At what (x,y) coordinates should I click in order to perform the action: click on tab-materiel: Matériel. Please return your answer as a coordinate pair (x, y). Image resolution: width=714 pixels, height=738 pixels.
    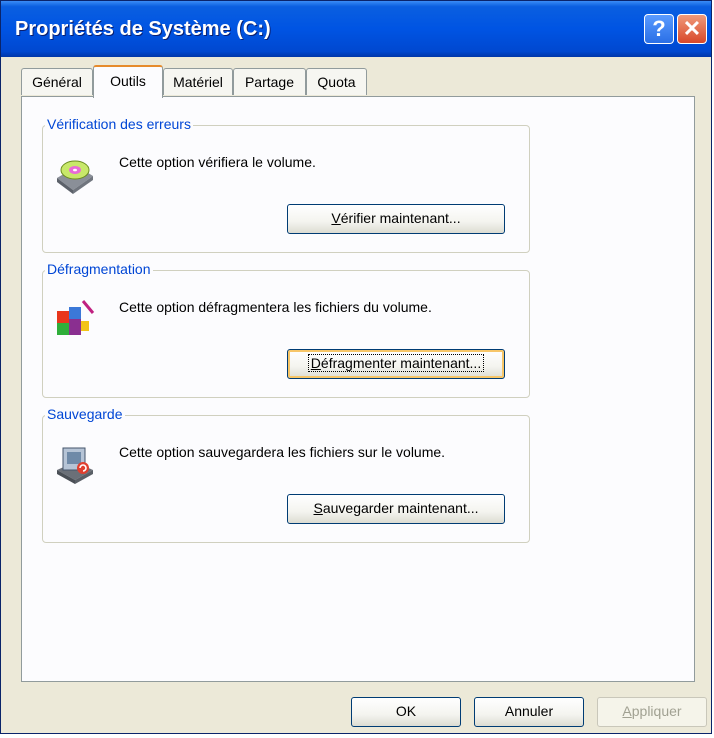
    Looking at the image, I should click on (198, 81).